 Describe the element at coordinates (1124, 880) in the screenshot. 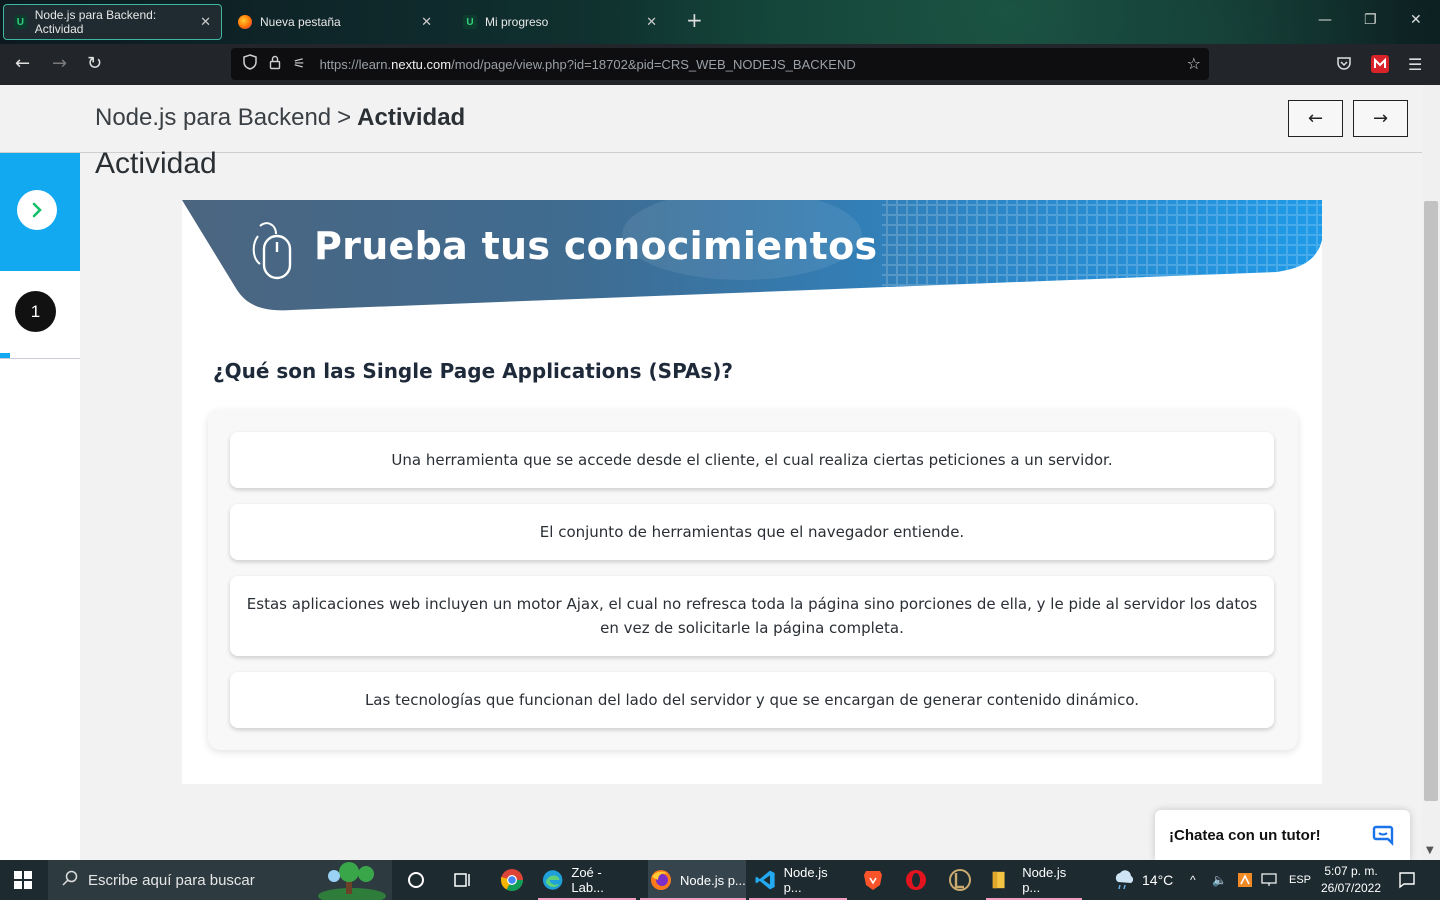

I see `cloud-rain-icon` at that location.